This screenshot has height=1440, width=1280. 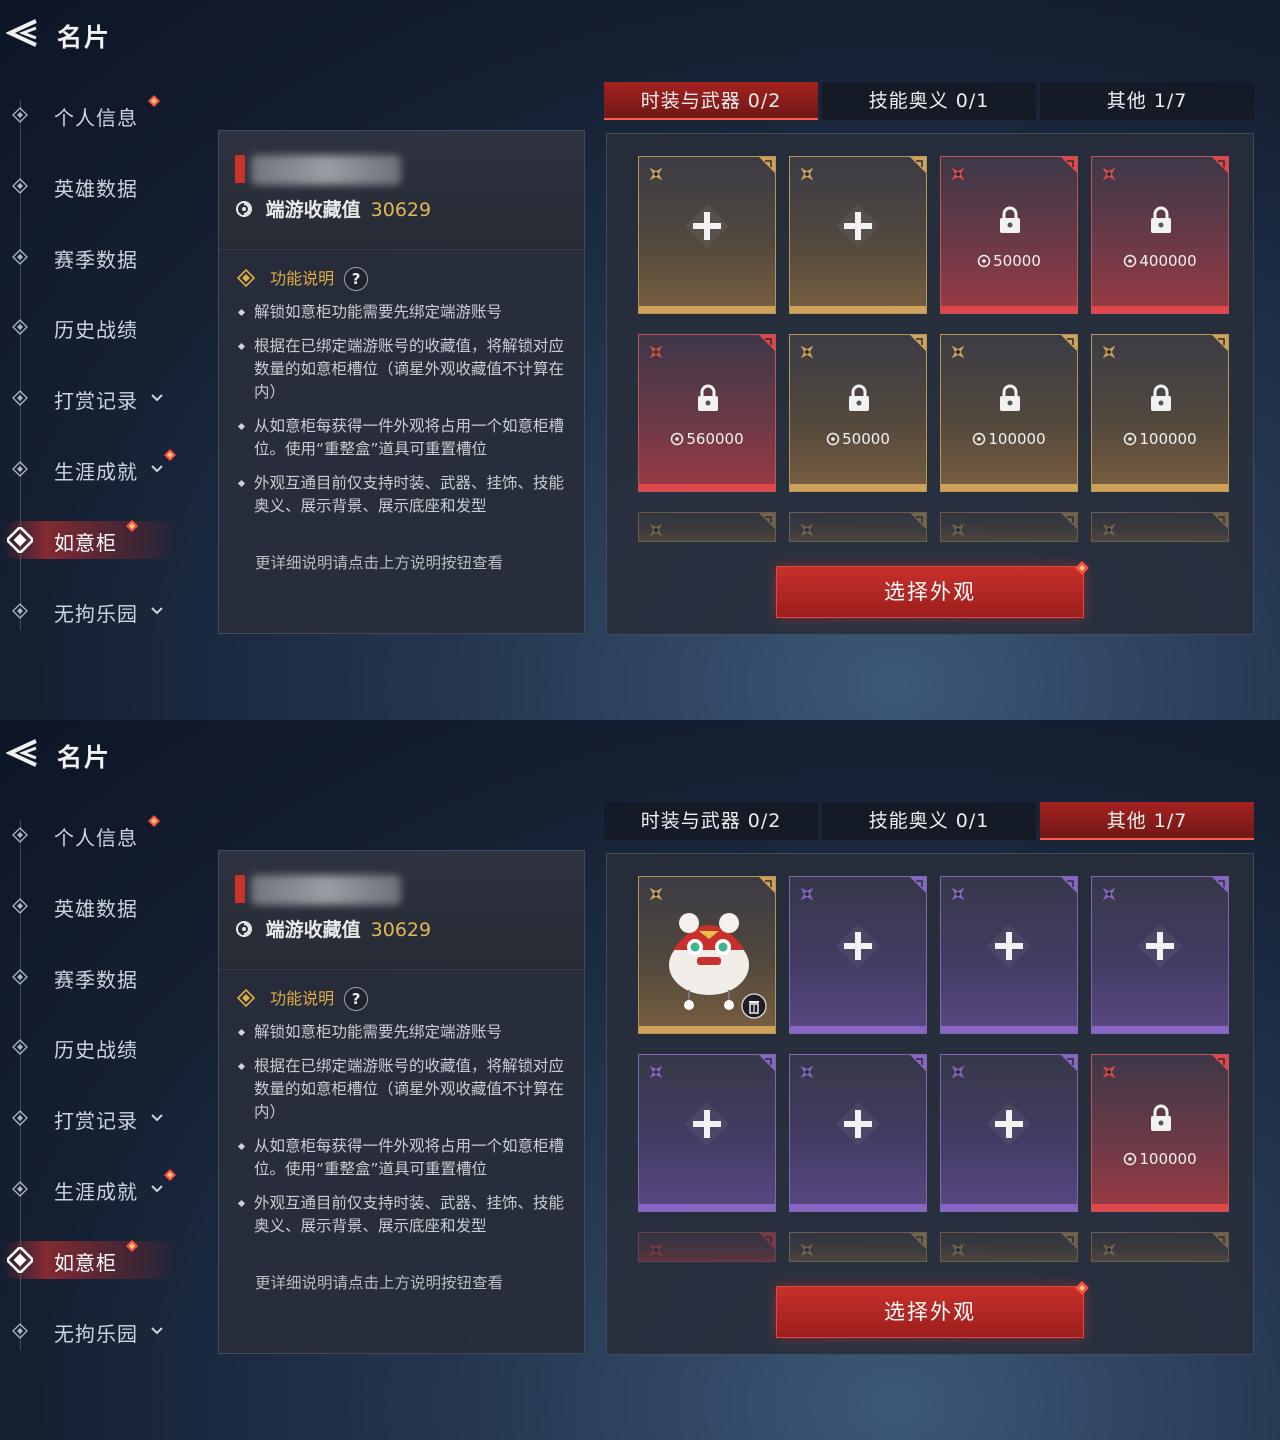 I want to click on sidebar-item-label: 历史战绩, so click(x=96, y=1050).